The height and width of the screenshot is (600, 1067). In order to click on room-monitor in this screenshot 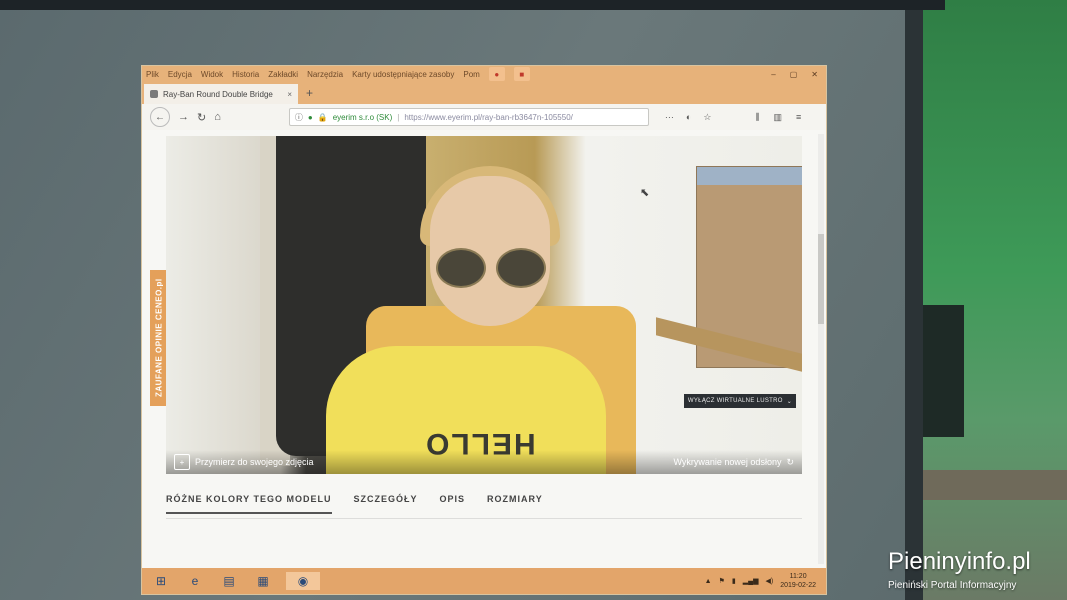, I will do `click(942, 371)`.